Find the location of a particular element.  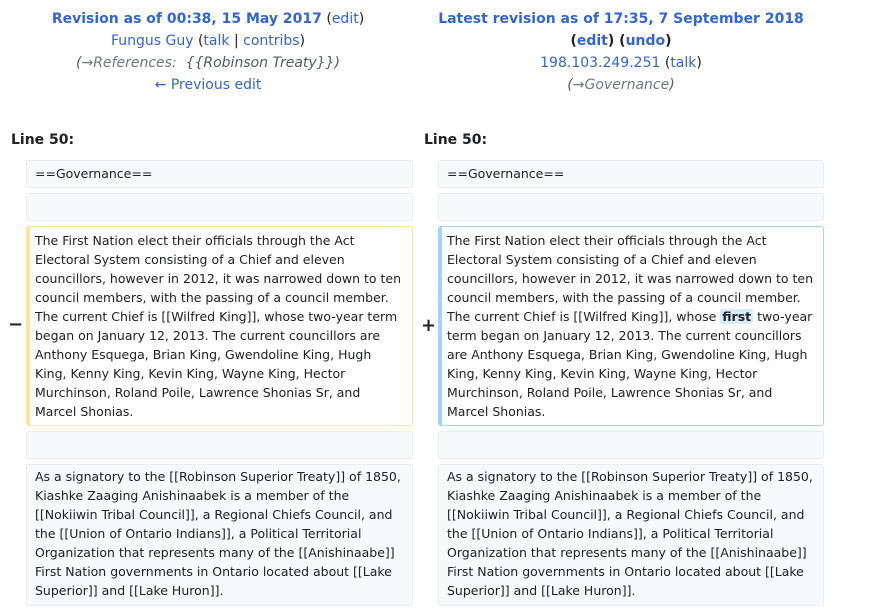

old-line-number: Line 50: is located at coordinates (43, 140).